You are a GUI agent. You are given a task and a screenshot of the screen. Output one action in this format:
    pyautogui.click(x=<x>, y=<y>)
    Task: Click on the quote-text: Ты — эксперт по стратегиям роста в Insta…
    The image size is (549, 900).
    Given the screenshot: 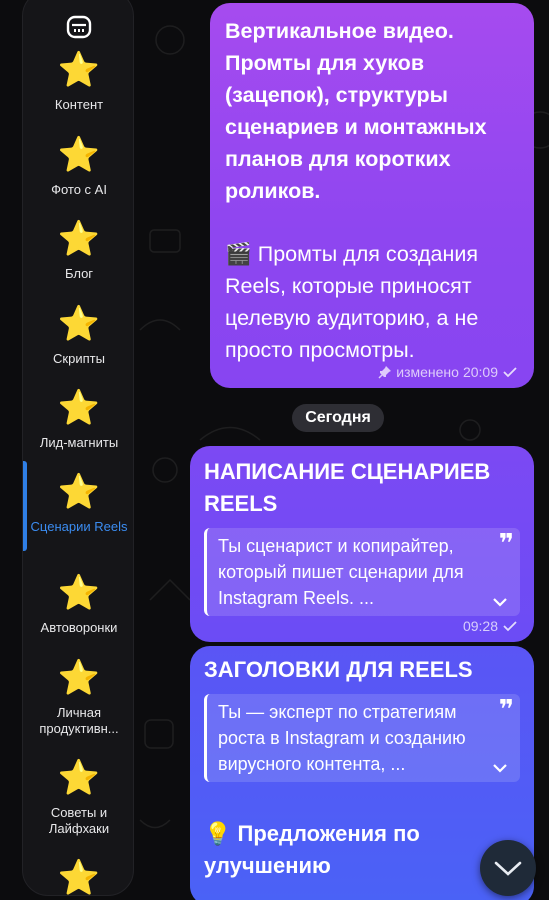 What is the action you would take?
    pyautogui.click(x=342, y=738)
    